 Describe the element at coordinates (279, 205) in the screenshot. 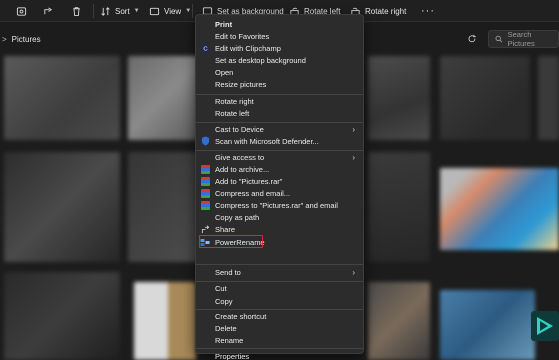

I see `menu-item-compress-to-rar-and-email: Compress to "Pictures.rar" and email` at that location.